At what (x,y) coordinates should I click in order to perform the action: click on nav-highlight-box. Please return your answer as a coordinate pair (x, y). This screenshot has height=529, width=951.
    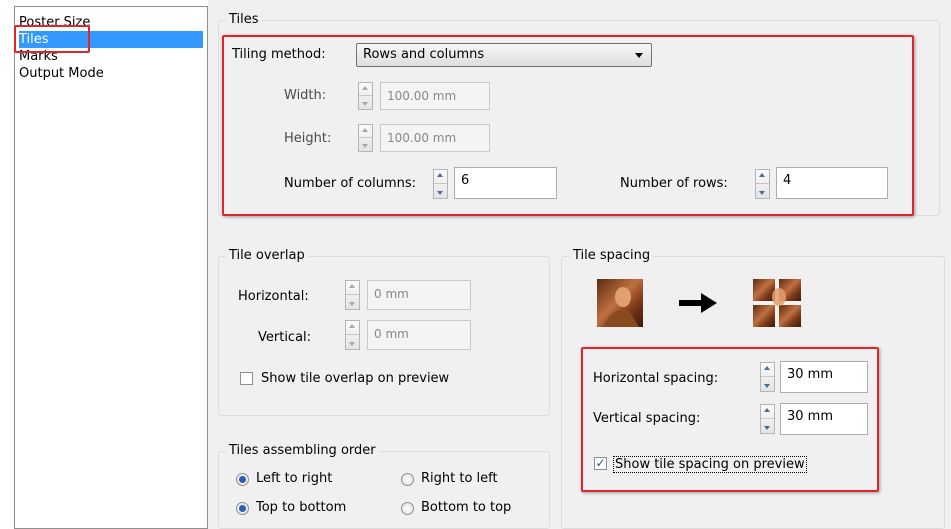
    Looking at the image, I should click on (52, 39).